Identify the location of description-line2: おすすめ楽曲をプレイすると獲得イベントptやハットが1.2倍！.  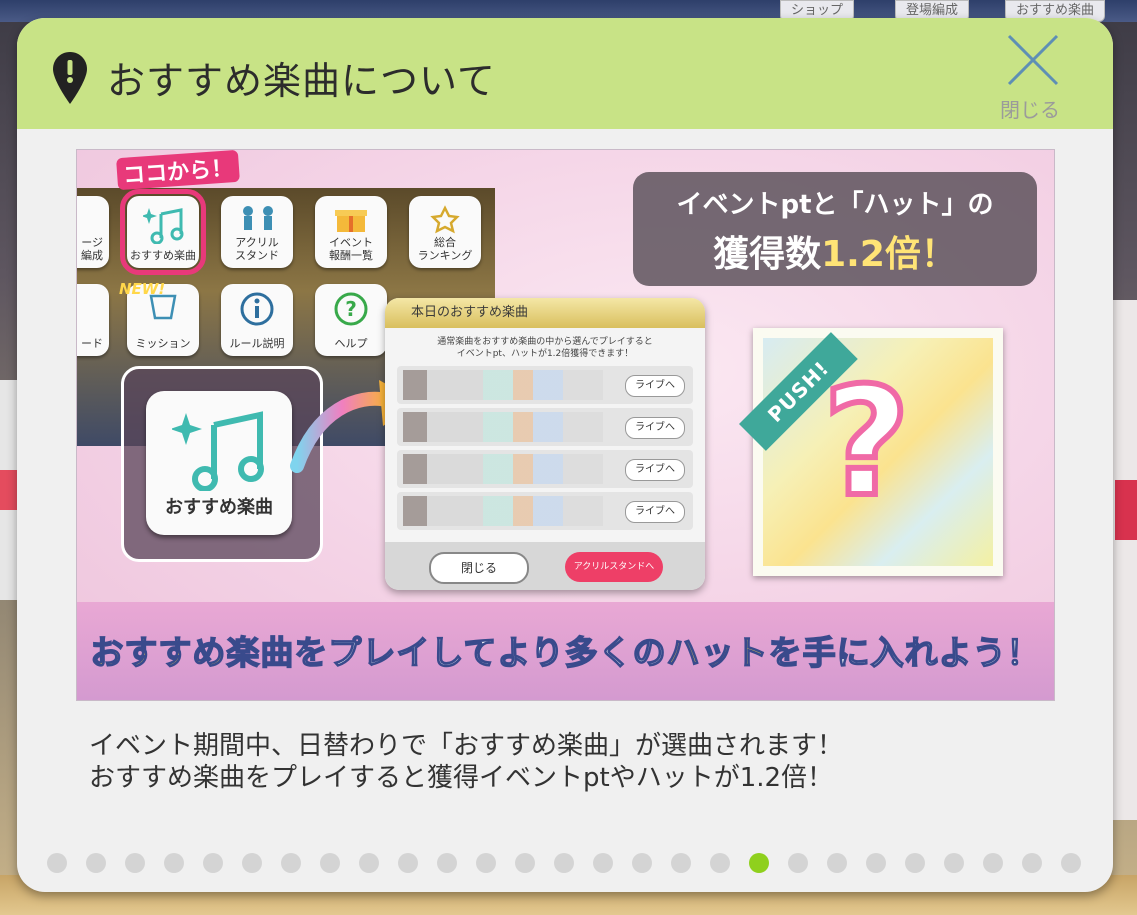
(461, 778).